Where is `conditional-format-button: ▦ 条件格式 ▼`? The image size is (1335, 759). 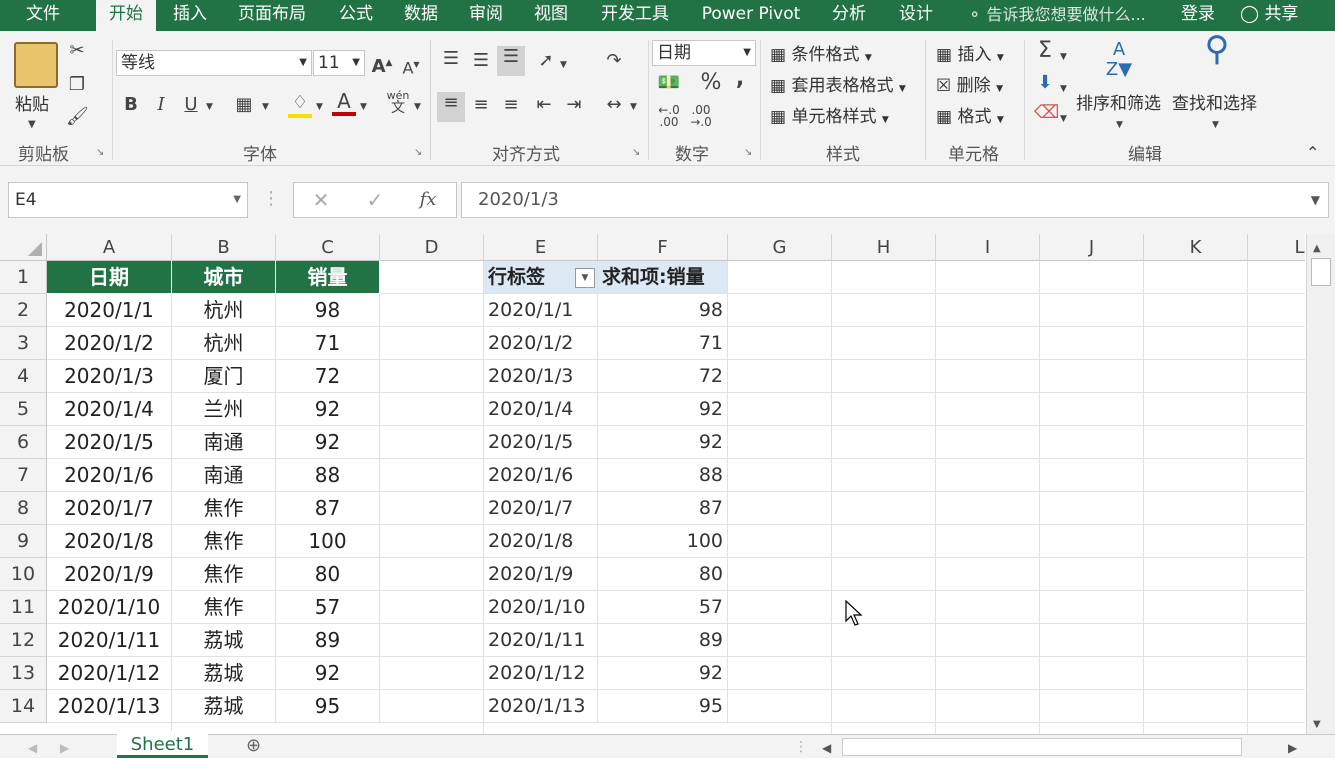 conditional-format-button: ▦ 条件格式 ▼ is located at coordinates (821, 52).